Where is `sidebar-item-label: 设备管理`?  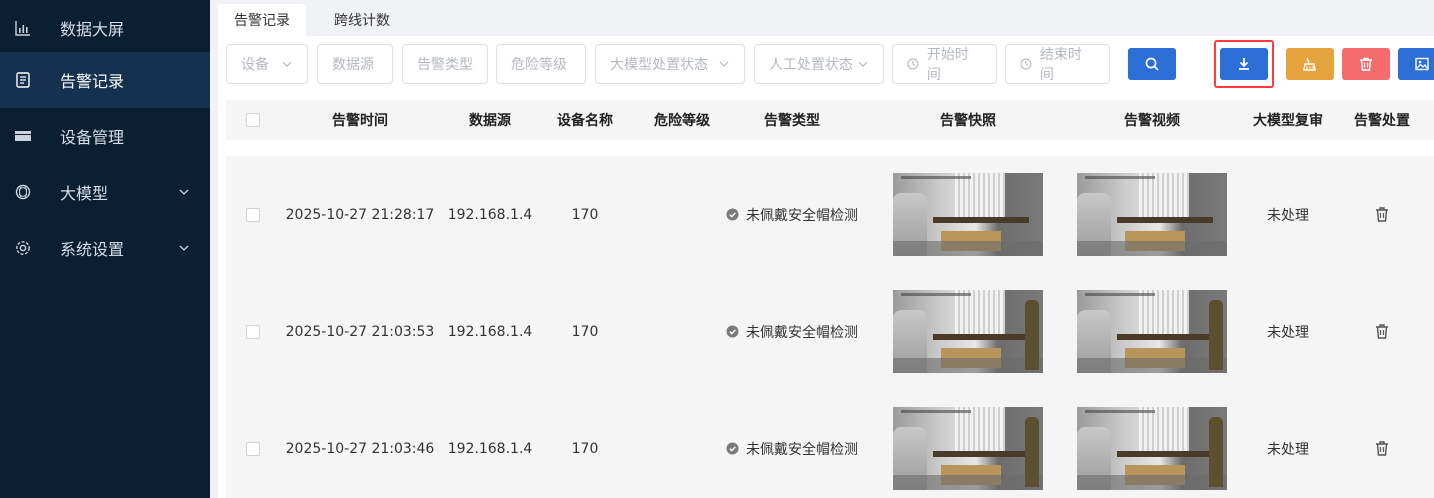 sidebar-item-label: 设备管理 is located at coordinates (92, 137).